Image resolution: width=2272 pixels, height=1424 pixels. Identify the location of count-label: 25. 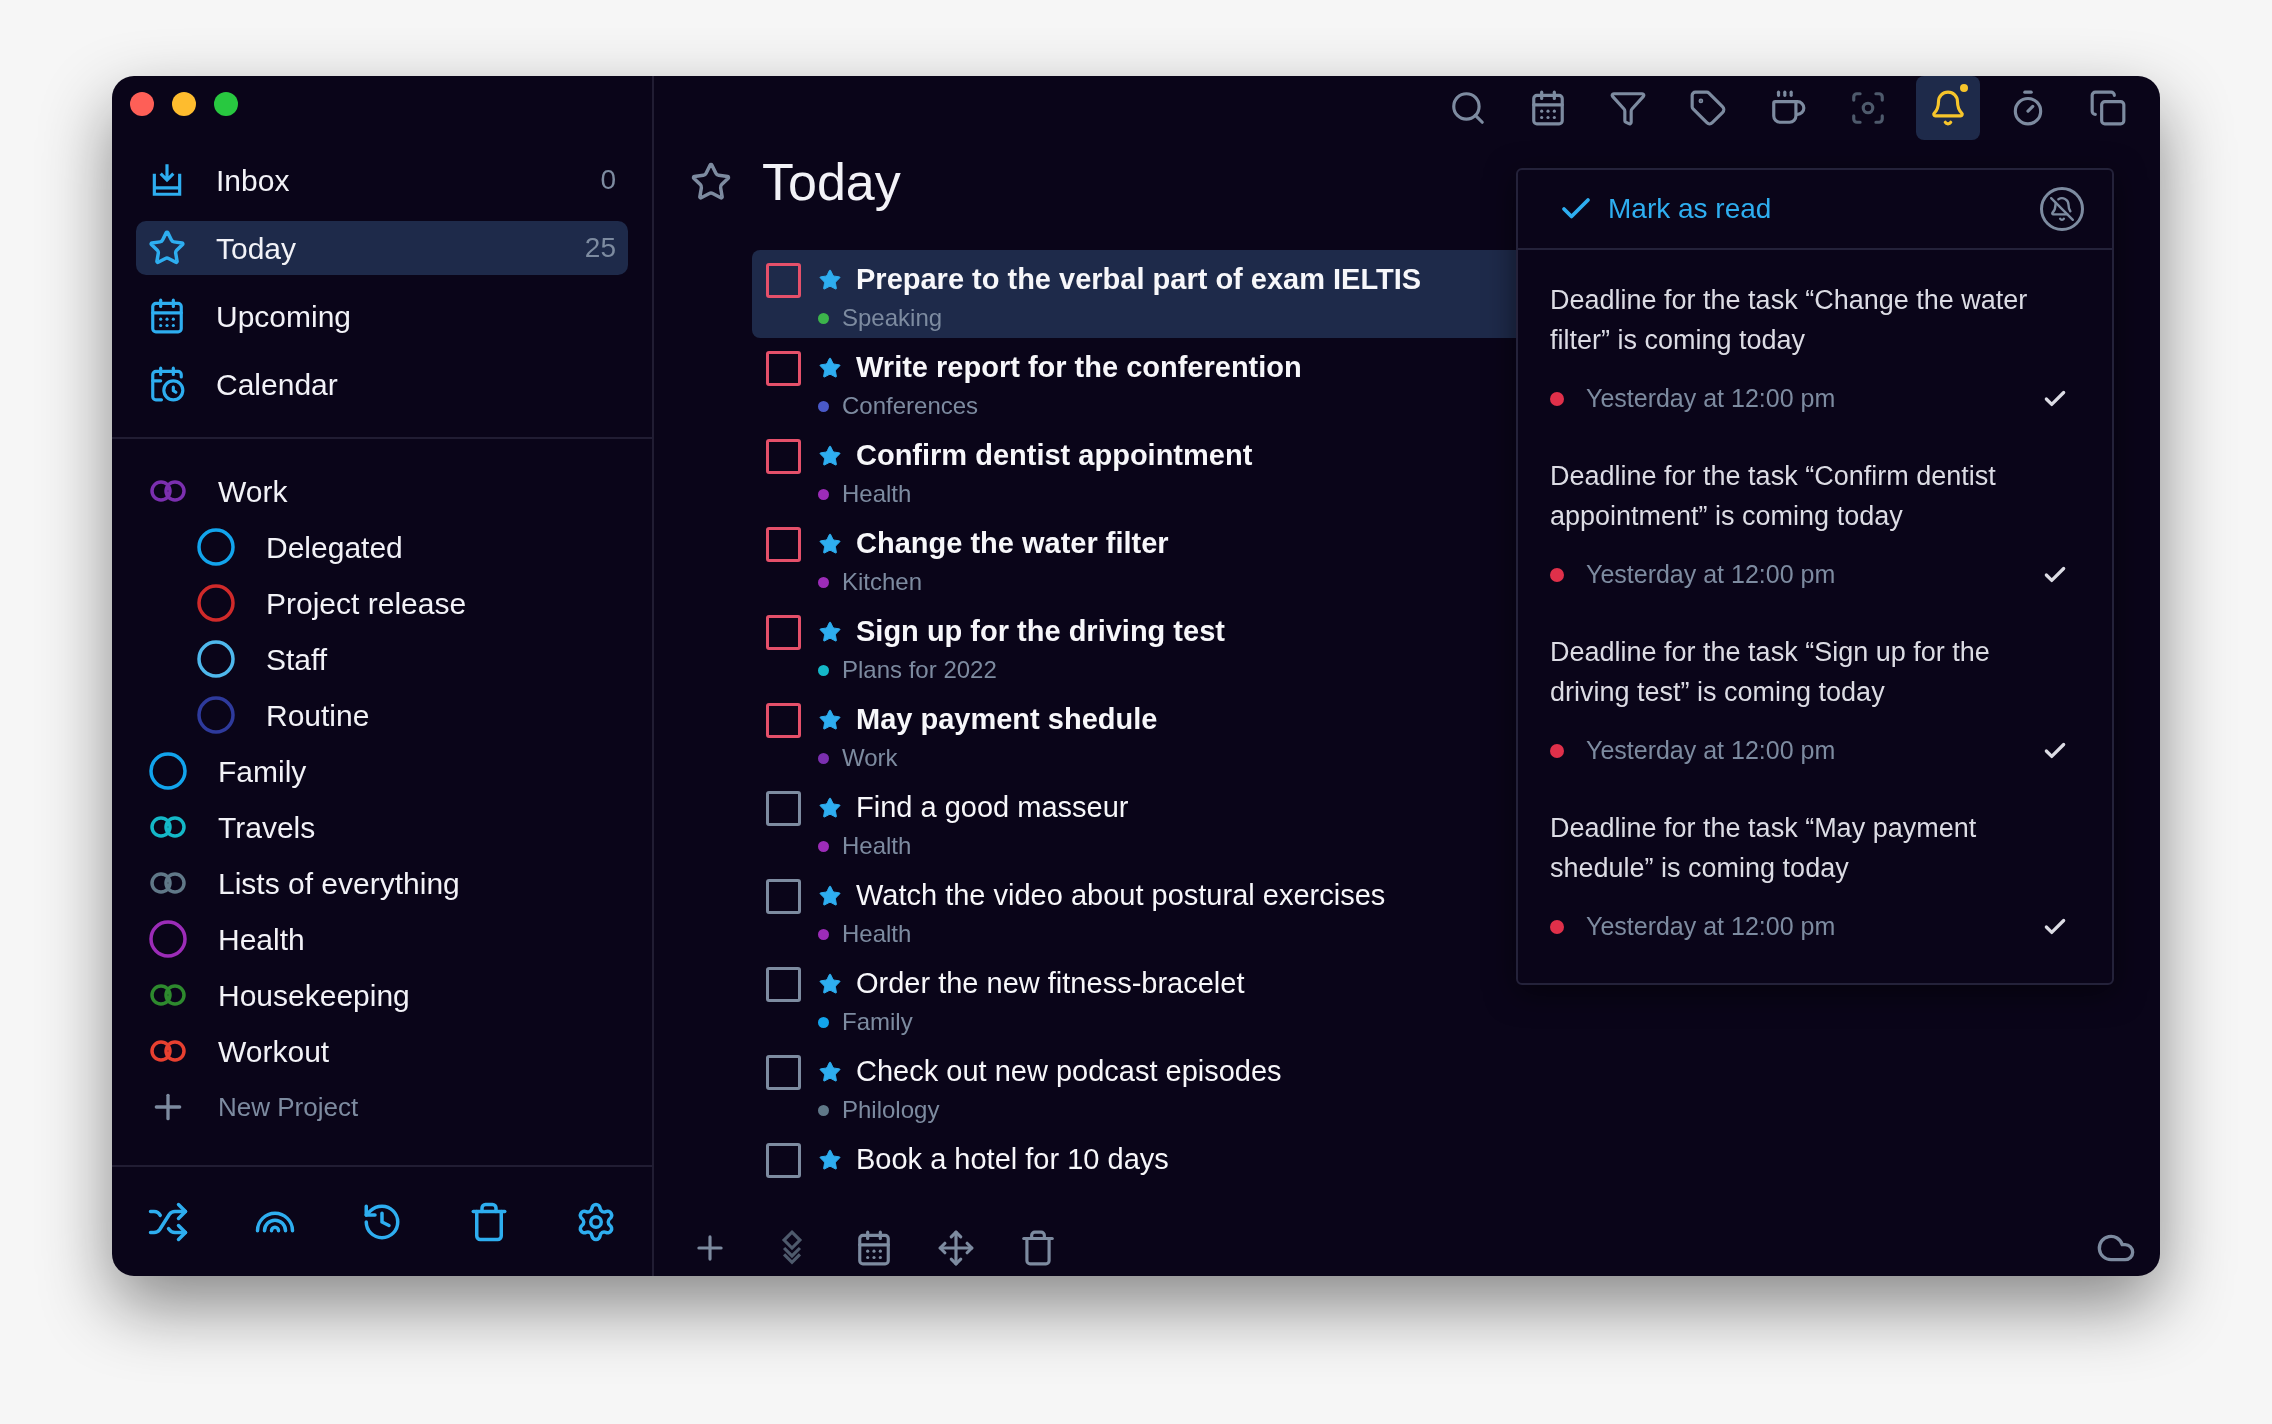
(600, 248).